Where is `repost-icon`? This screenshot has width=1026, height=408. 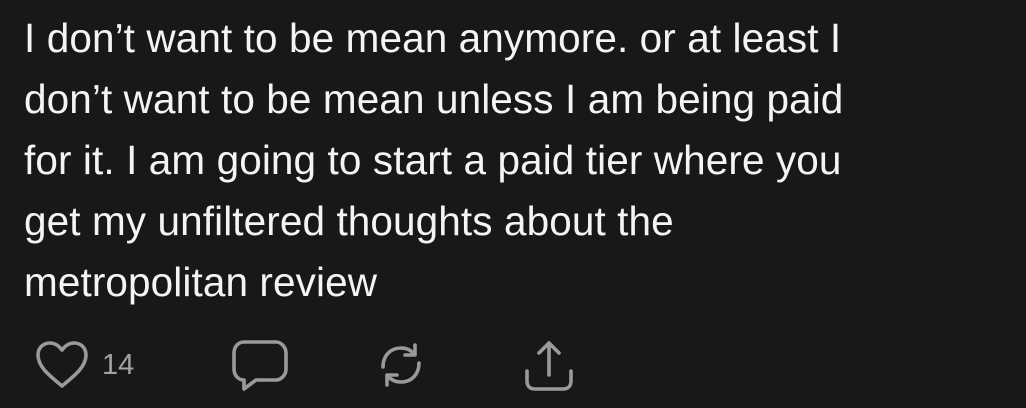
repost-icon is located at coordinates (401, 365).